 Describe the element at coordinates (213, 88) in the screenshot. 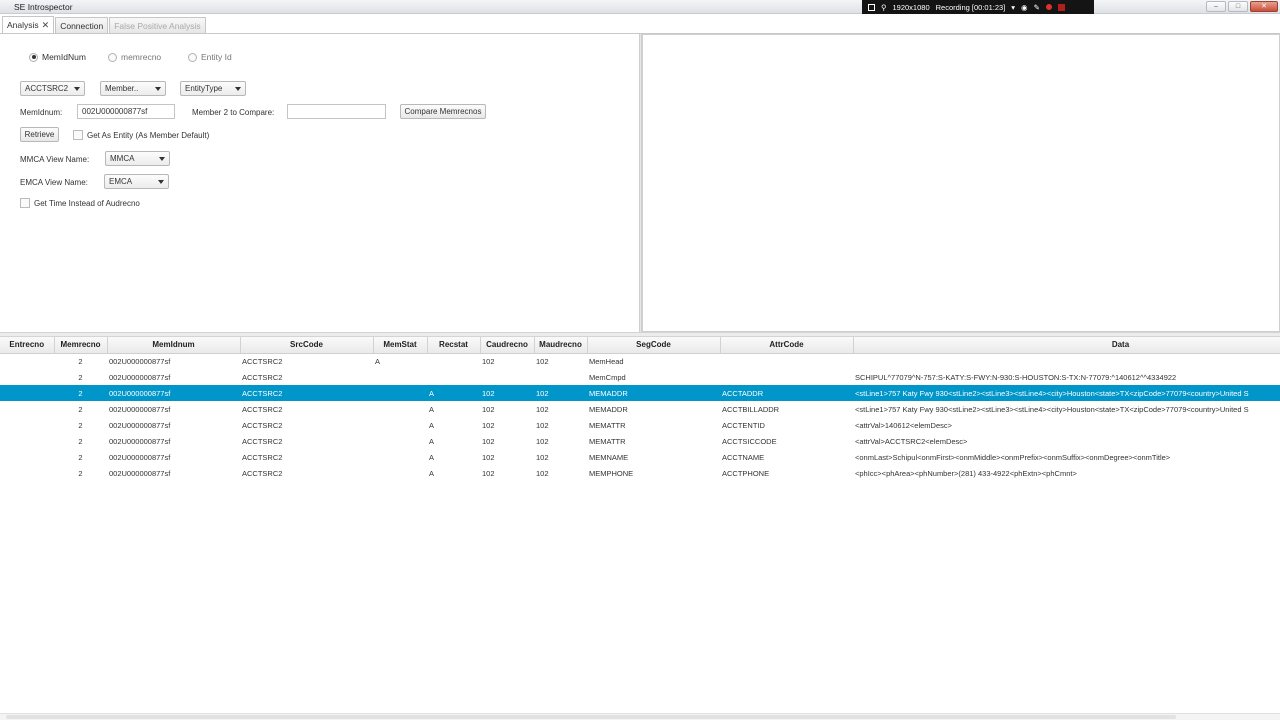

I see `entity-type-combo: EntityType` at that location.